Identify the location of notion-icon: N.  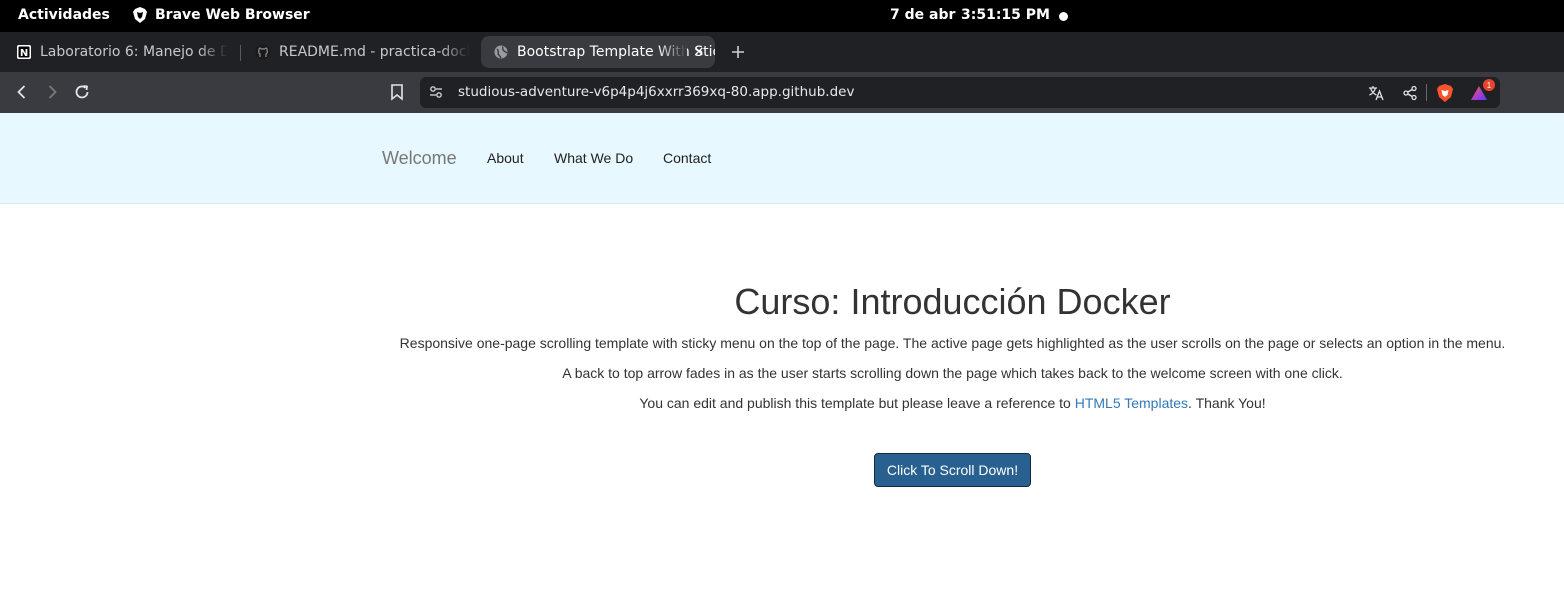
(24, 52).